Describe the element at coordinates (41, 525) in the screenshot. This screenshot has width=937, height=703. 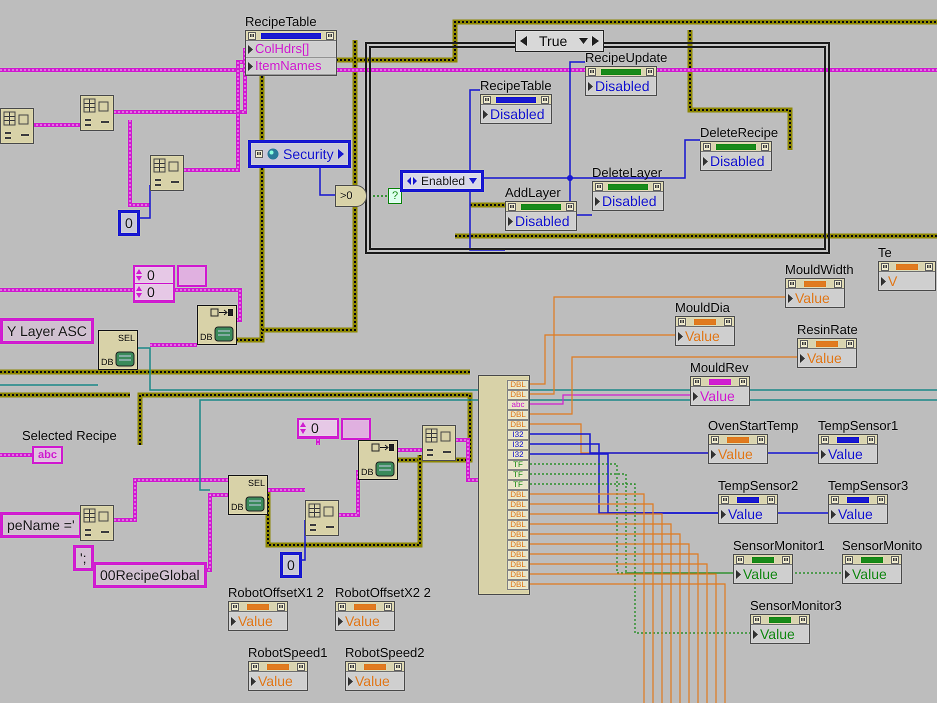
I see `string-constant: peName ='` at that location.